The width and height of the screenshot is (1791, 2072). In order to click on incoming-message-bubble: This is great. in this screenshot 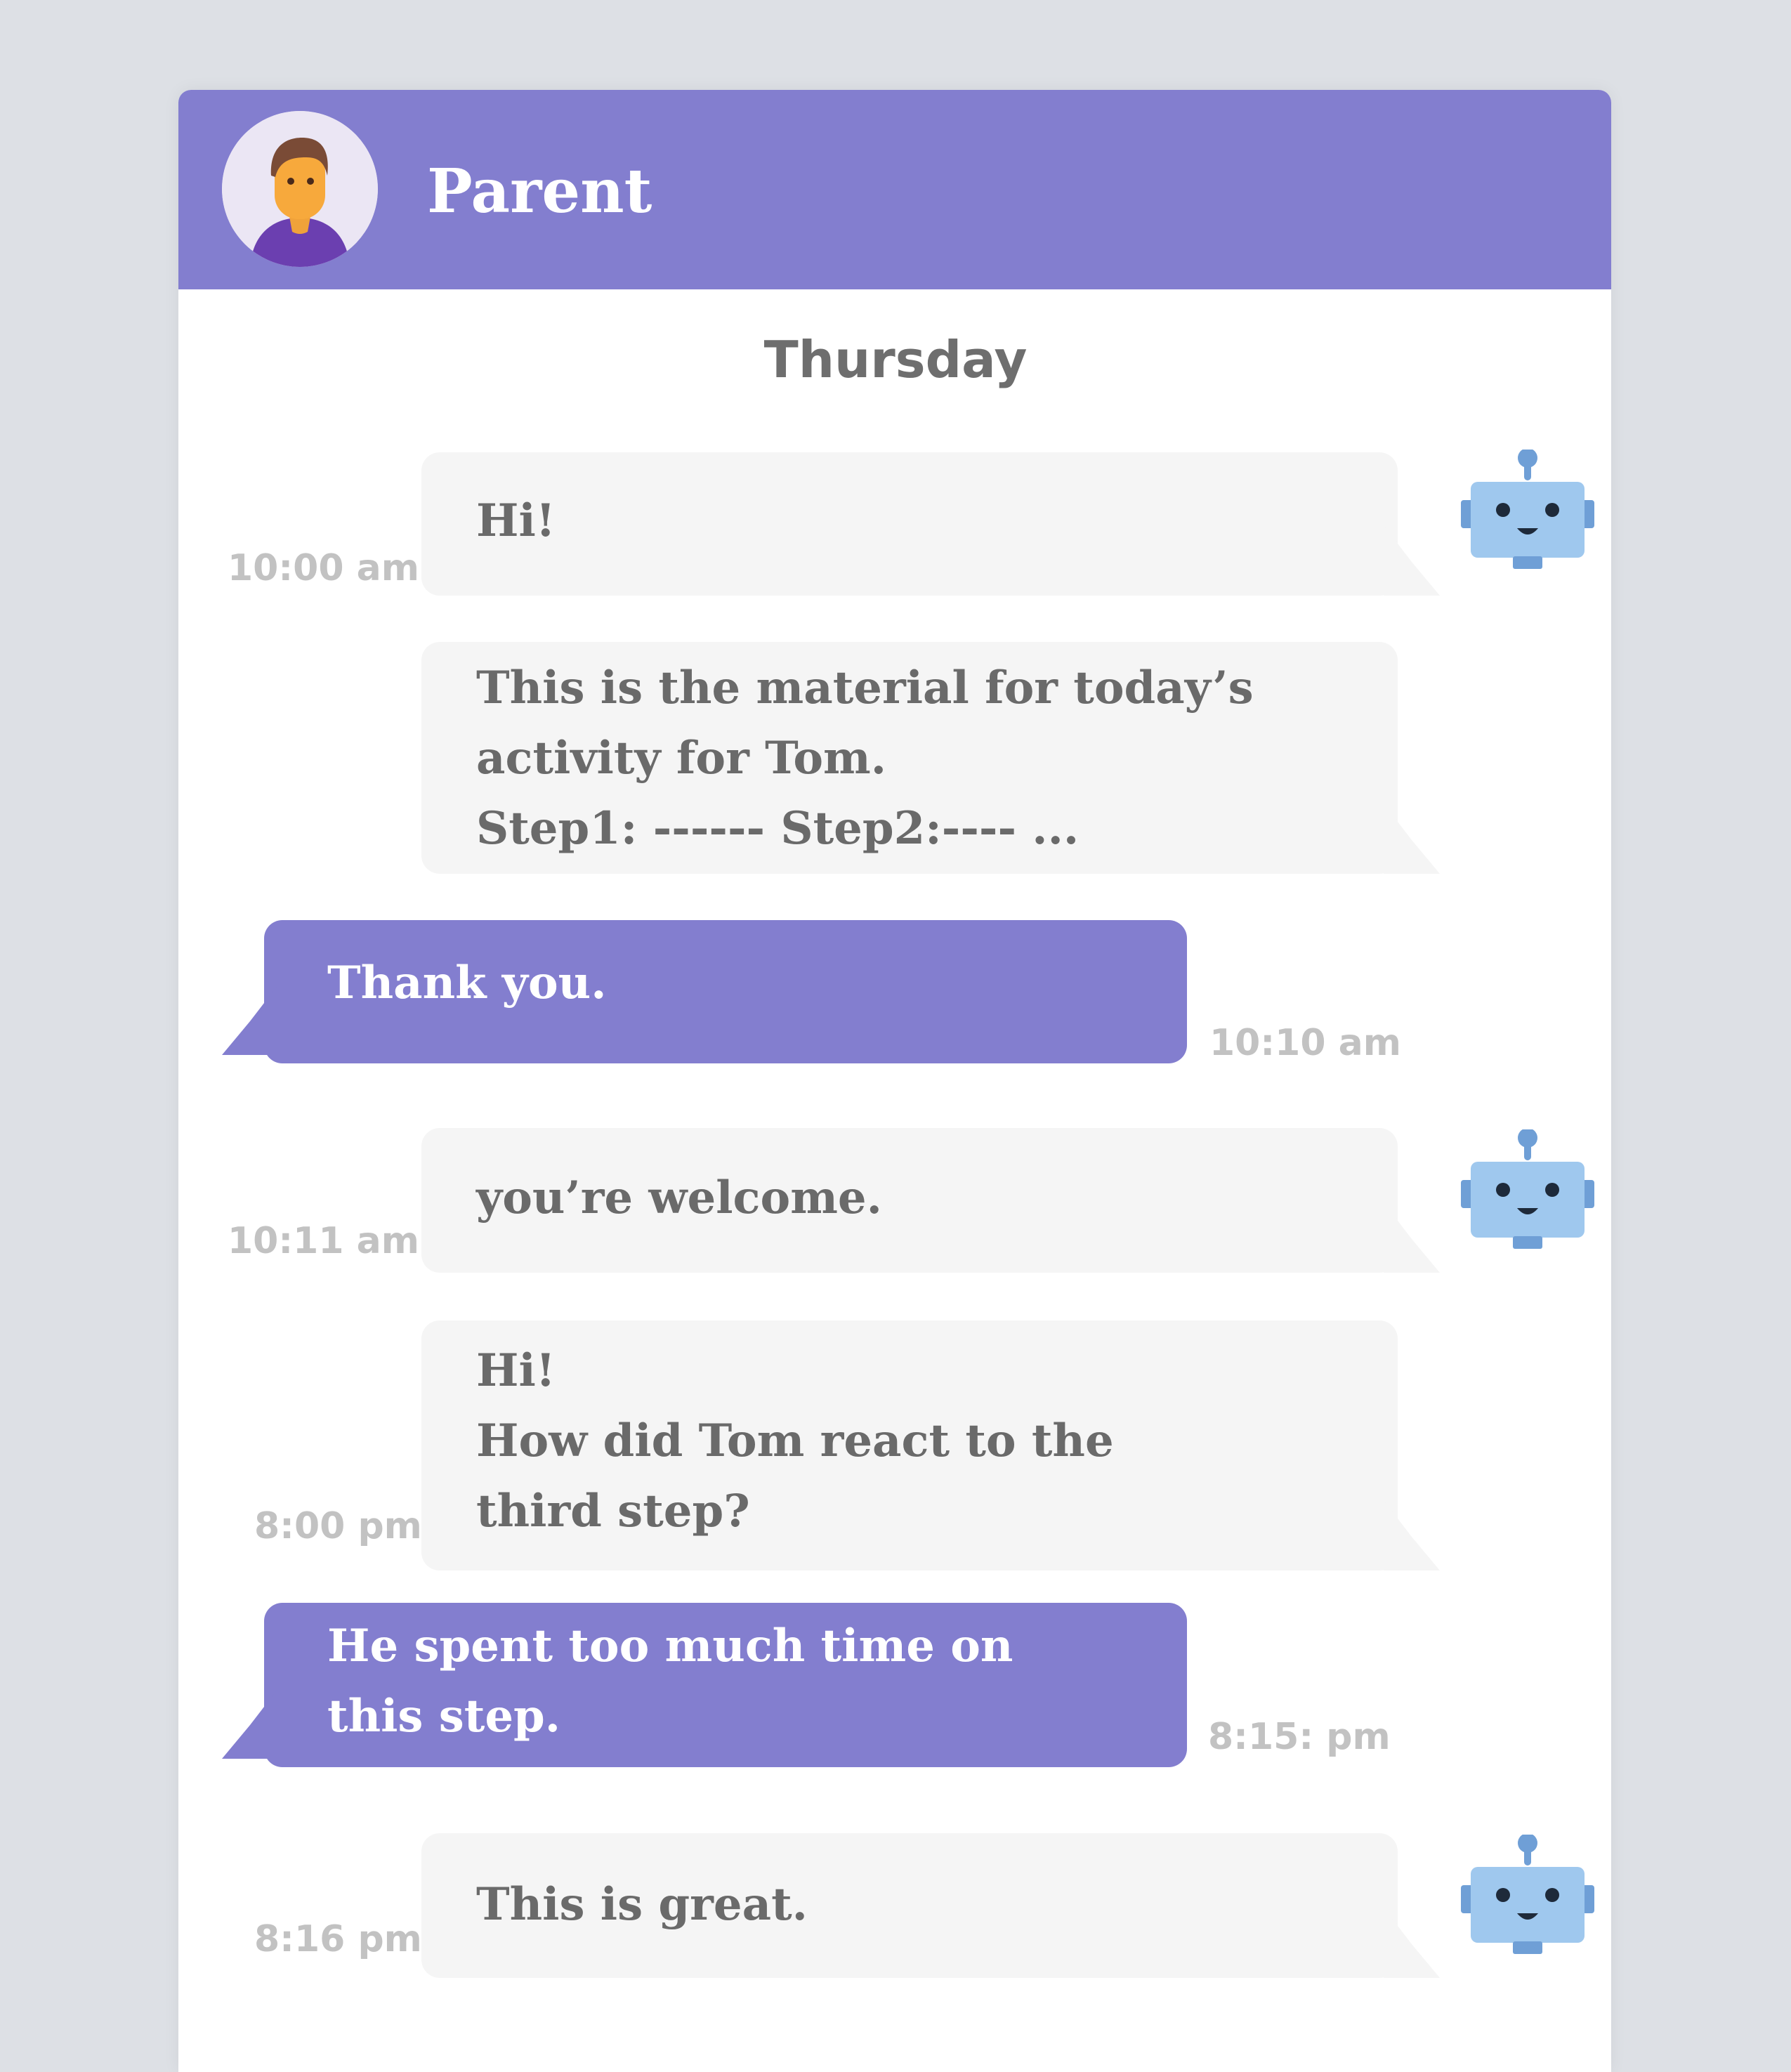, I will do `click(909, 1906)`.